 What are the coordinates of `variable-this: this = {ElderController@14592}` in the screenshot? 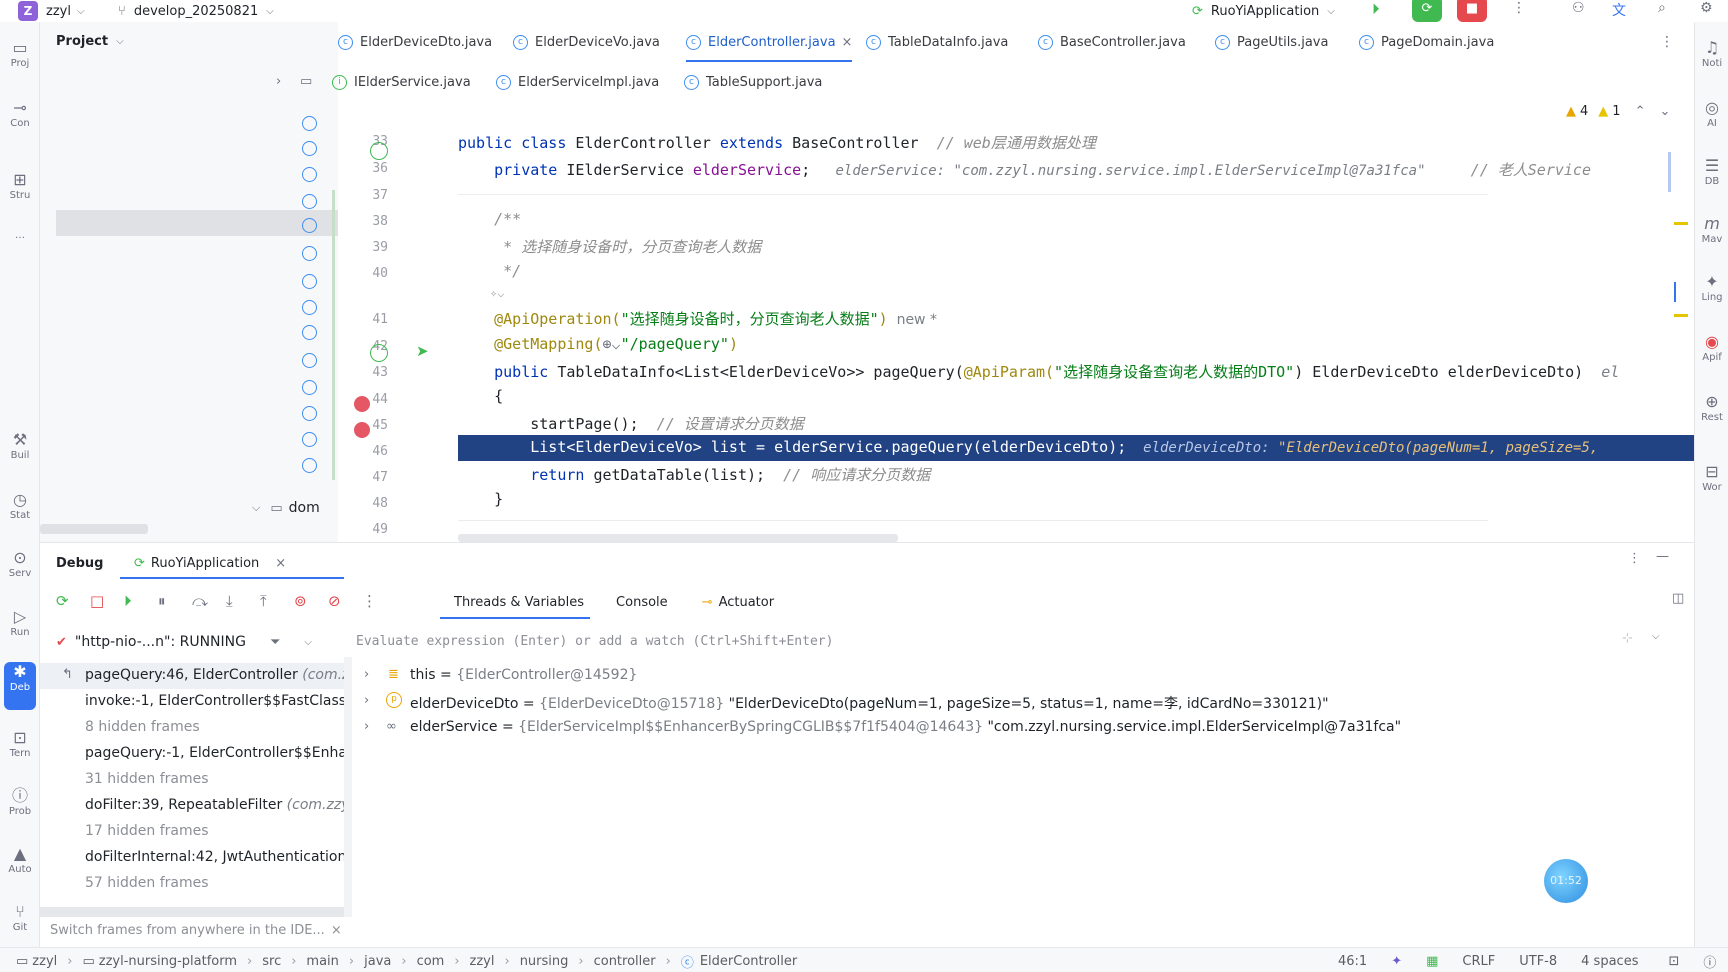 It's located at (523, 675).